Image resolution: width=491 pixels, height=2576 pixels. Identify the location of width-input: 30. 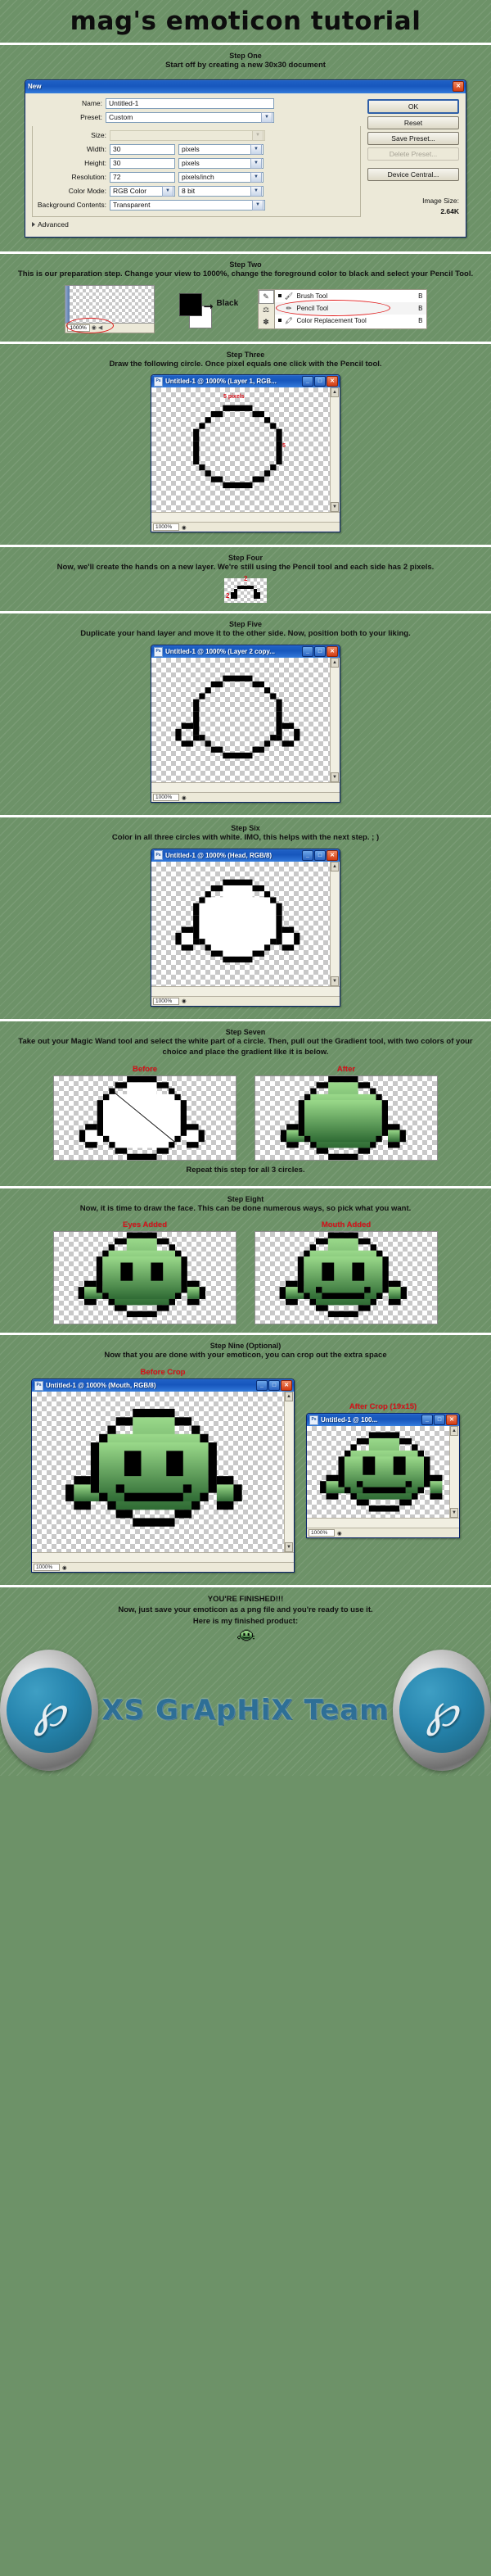
(142, 149).